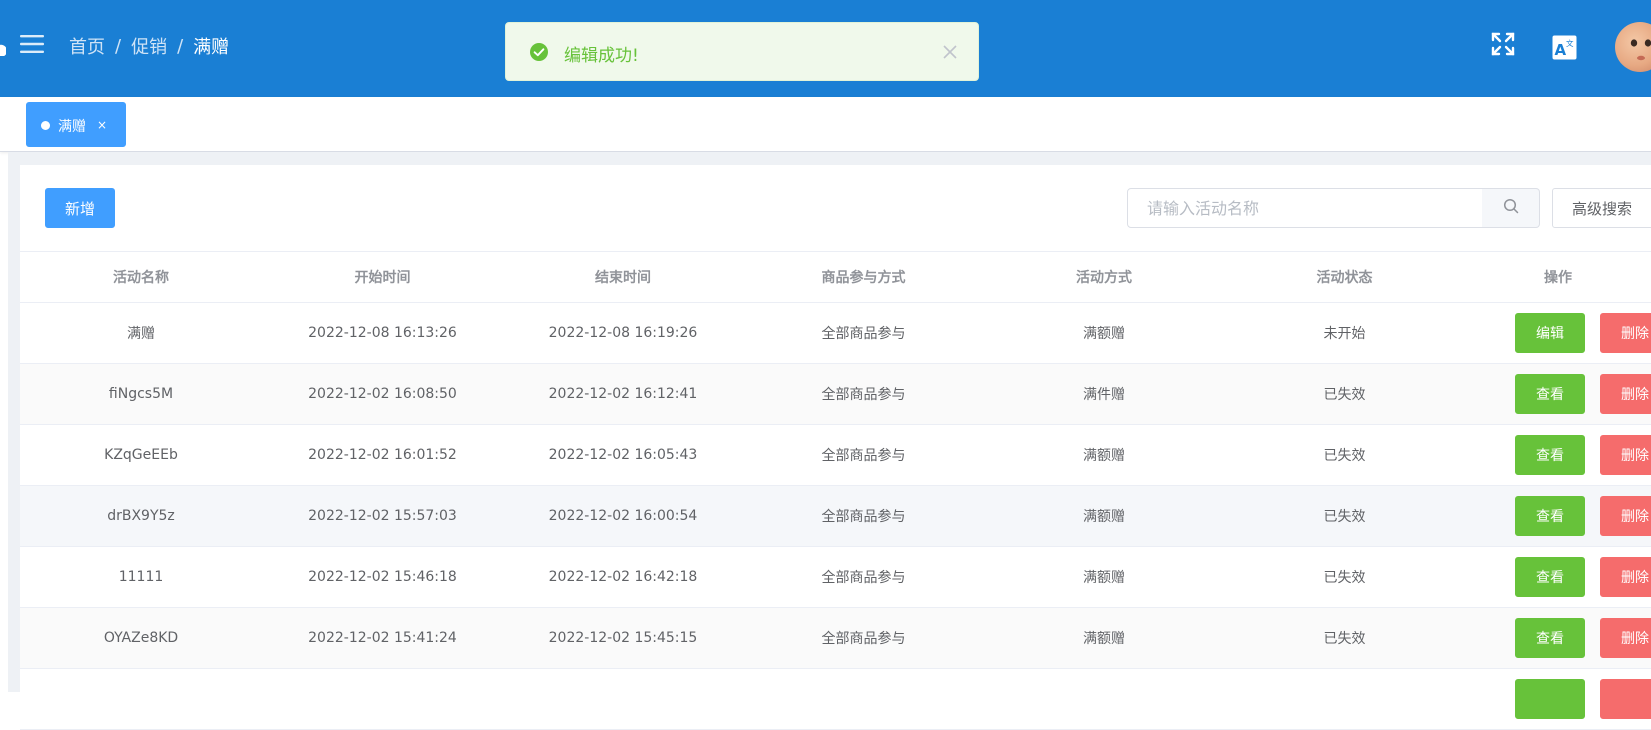 The image size is (1651, 730). Describe the element at coordinates (87, 46) in the screenshot. I see `breadcrumb-home: 首页` at that location.